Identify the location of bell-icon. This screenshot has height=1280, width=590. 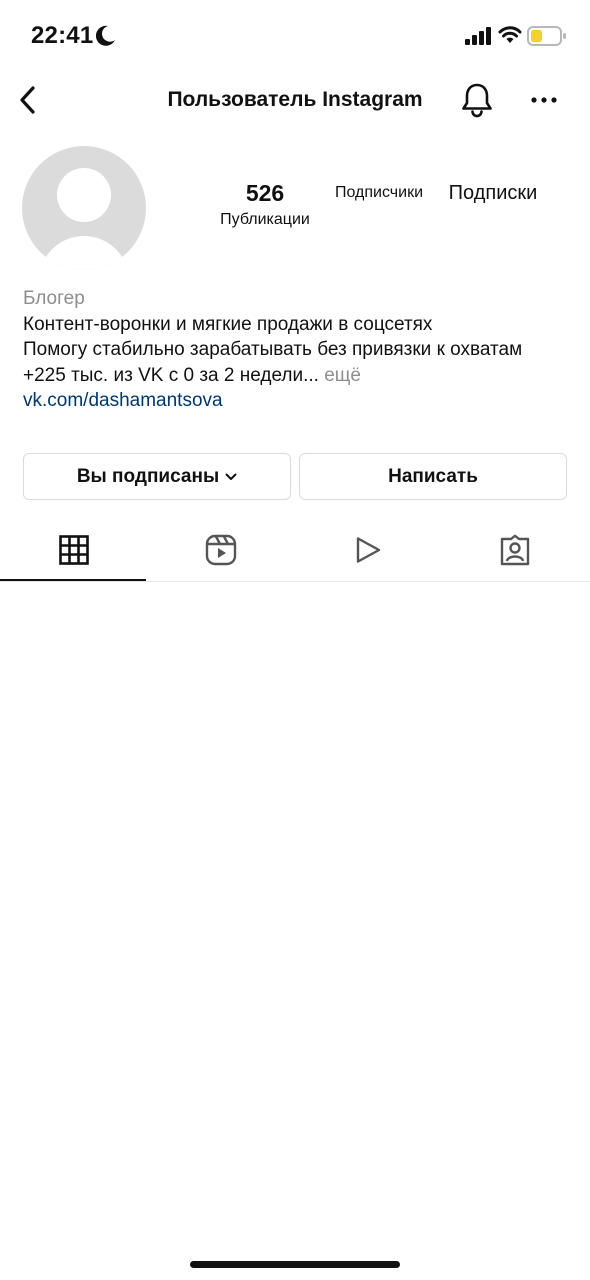
(477, 100).